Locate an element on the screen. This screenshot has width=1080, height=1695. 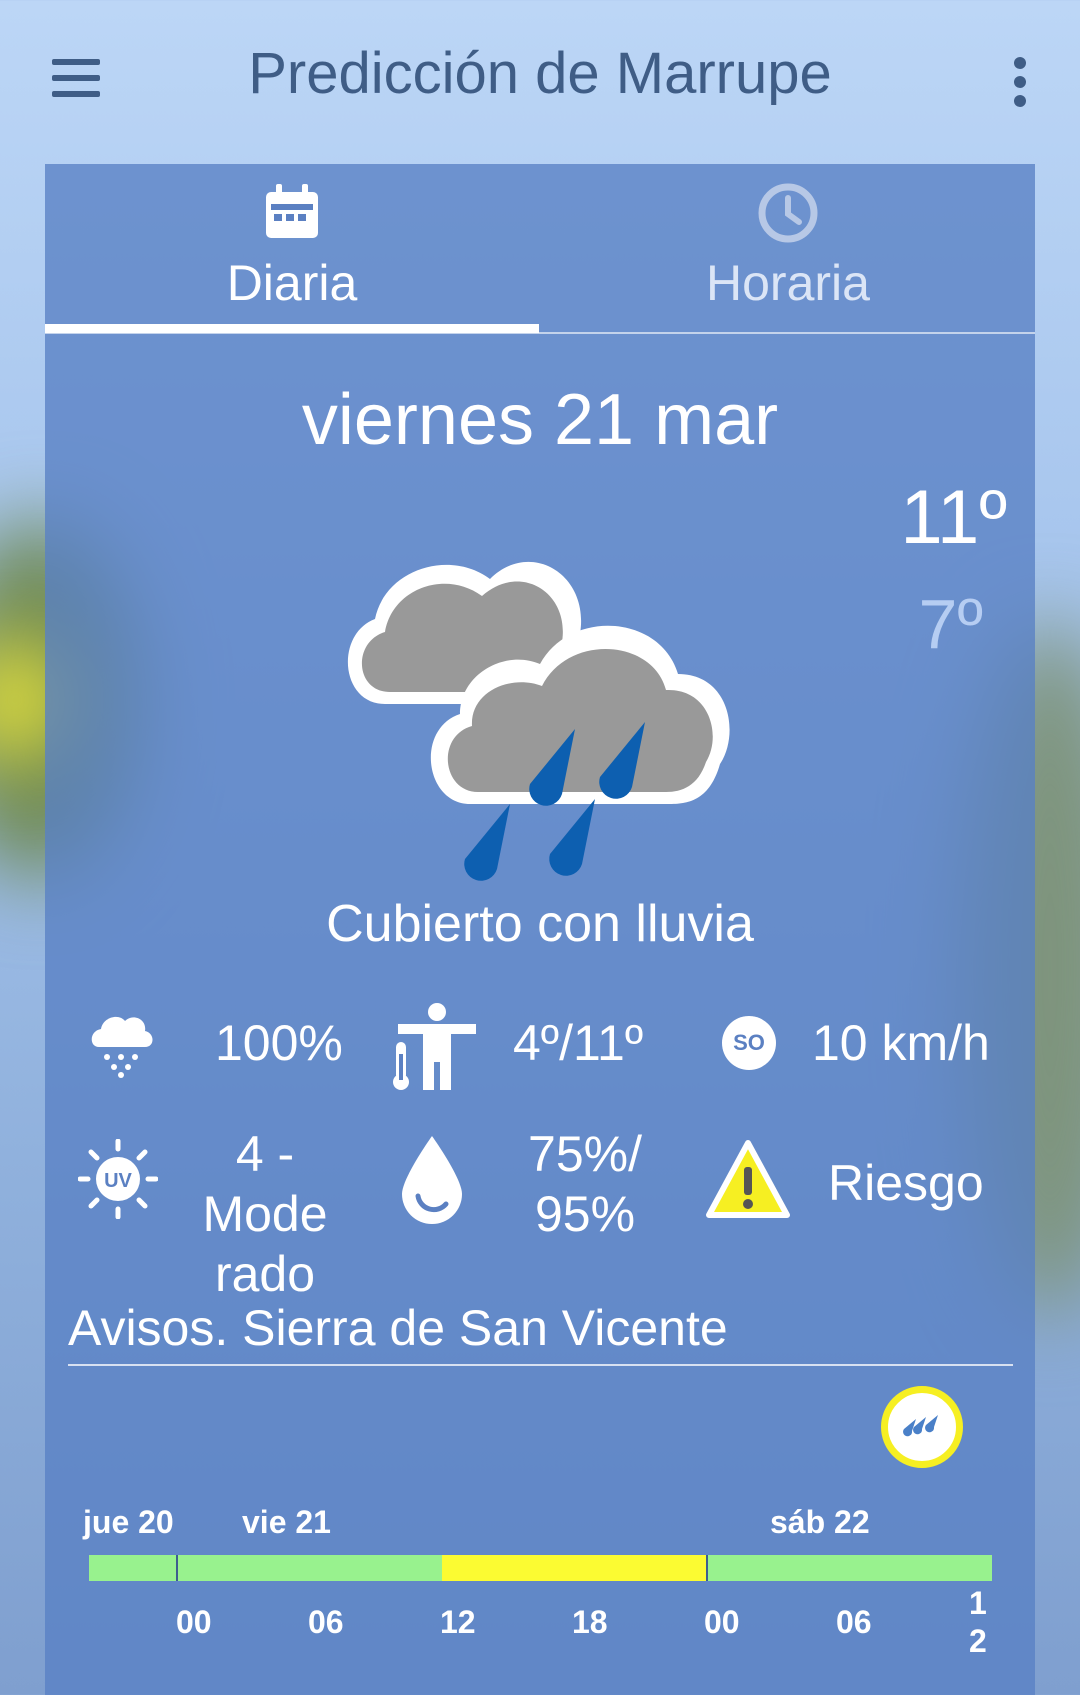
timeline-tick-last-1: 1 is located at coordinates (978, 1603).